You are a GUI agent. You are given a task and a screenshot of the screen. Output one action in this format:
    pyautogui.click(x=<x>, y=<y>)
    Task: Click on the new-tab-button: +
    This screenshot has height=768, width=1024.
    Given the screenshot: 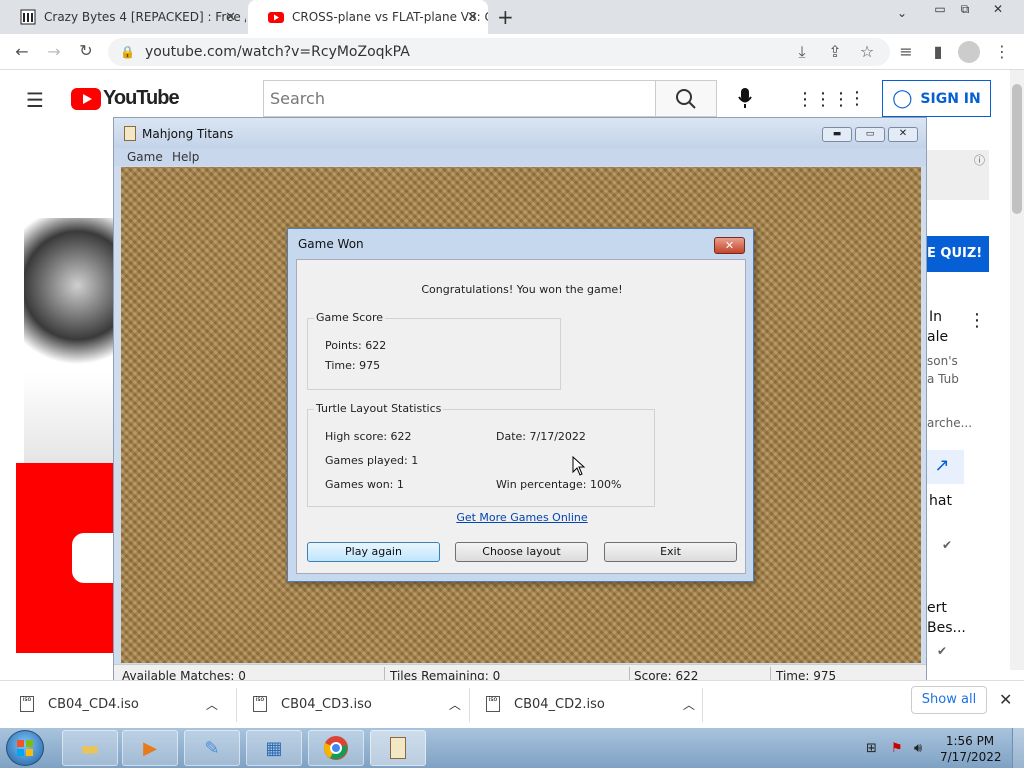 What is the action you would take?
    pyautogui.click(x=505, y=17)
    